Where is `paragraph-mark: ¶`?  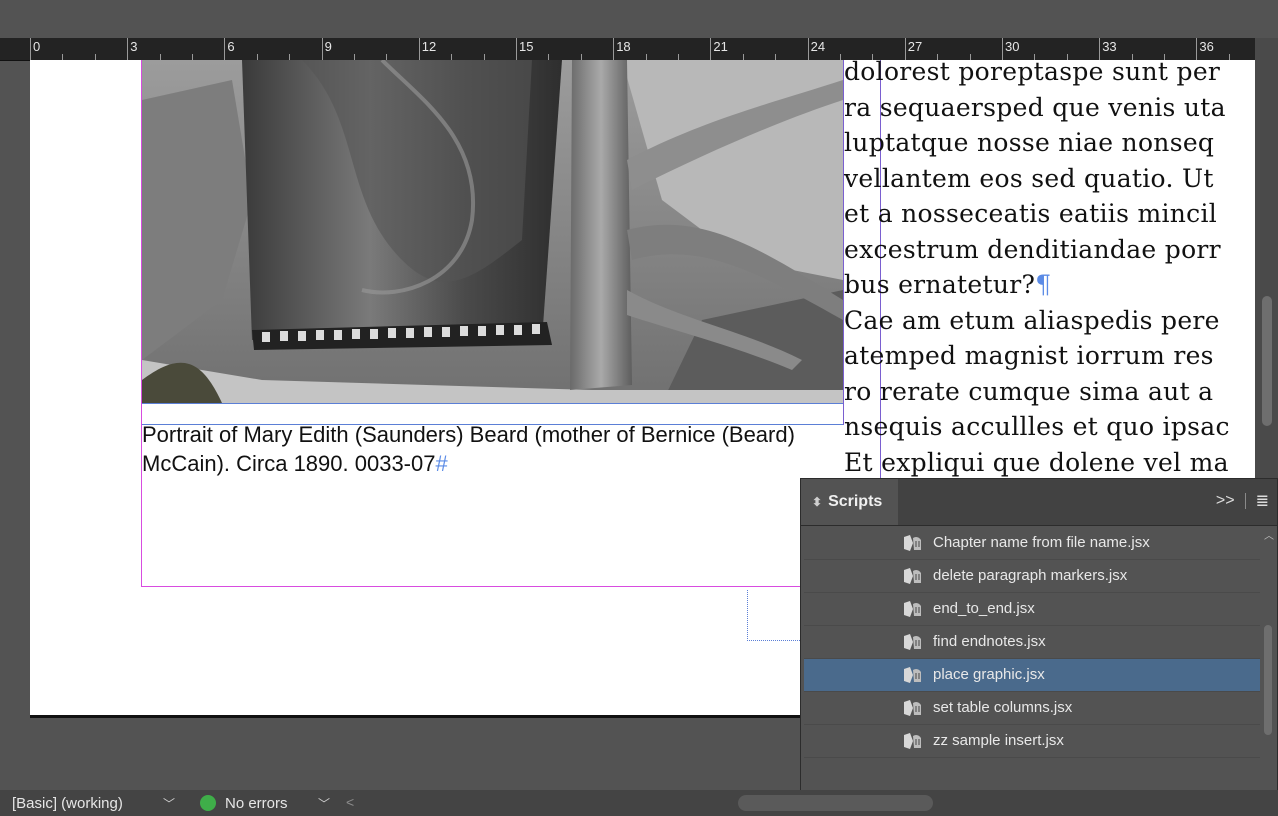
paragraph-mark: ¶ is located at coordinates (1043, 284).